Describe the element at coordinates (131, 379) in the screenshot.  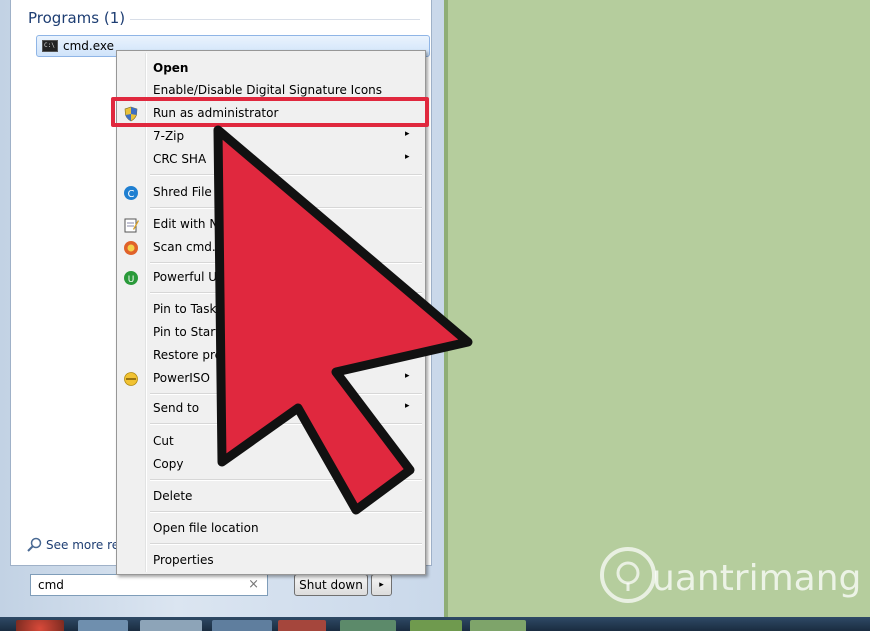
I see `poweriso-icon` at that location.